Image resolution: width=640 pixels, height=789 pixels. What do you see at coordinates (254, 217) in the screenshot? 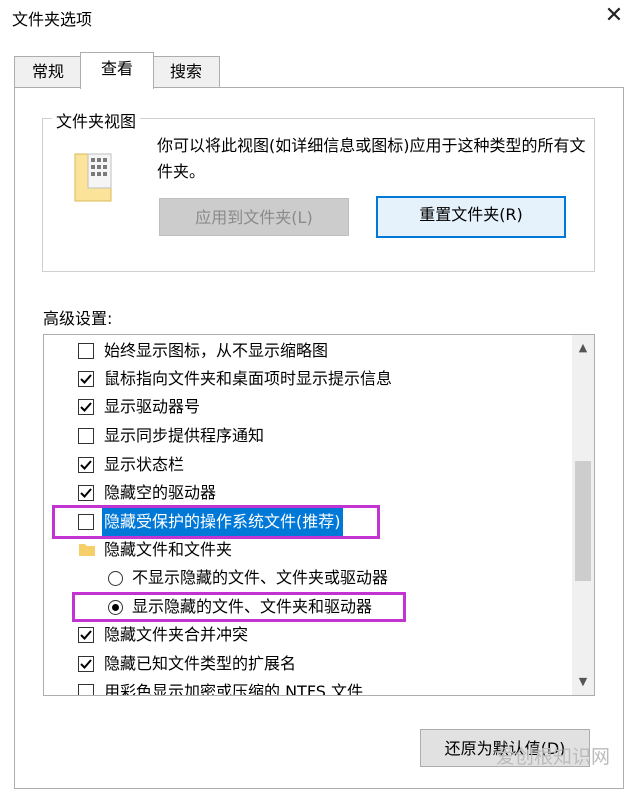
I see `apply-to-folders-button: 应用到文件夹(L)` at bounding box center [254, 217].